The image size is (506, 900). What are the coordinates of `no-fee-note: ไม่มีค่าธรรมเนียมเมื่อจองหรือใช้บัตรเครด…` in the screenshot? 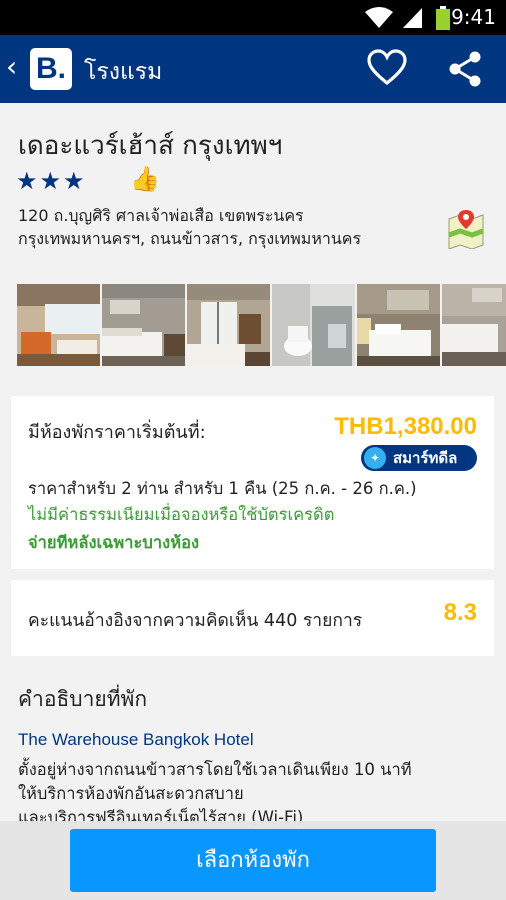 It's located at (181, 514).